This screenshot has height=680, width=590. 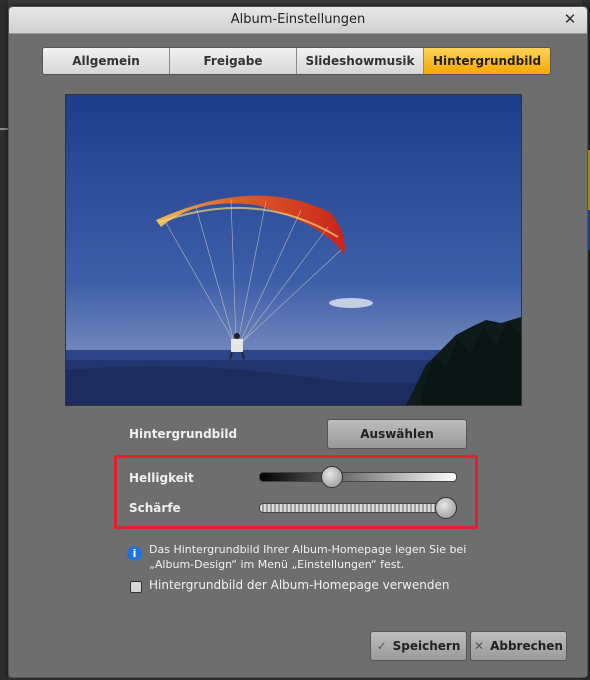 What do you see at coordinates (161, 478) in the screenshot?
I see `brightness-label: Helligkeit` at bounding box center [161, 478].